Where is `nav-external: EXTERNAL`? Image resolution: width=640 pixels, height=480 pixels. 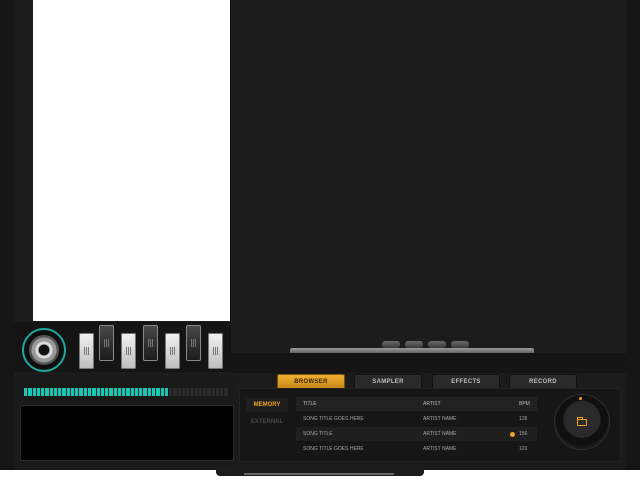
nav-external: EXTERNAL is located at coordinates (267, 422).